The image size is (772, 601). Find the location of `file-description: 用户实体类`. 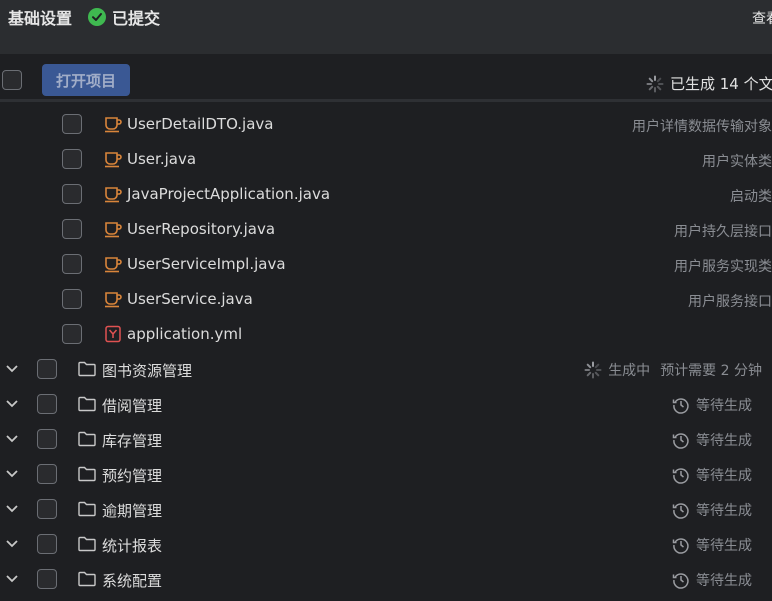

file-description: 用户实体类 is located at coordinates (737, 162).